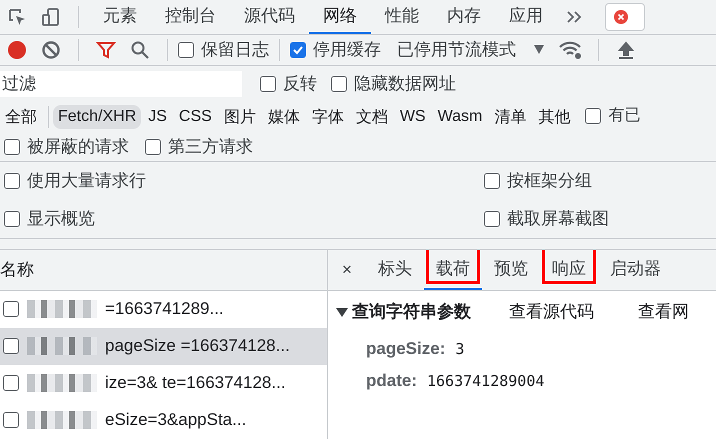 This screenshot has height=439, width=716. I want to click on panel-tab: 应用, so click(526, 17).